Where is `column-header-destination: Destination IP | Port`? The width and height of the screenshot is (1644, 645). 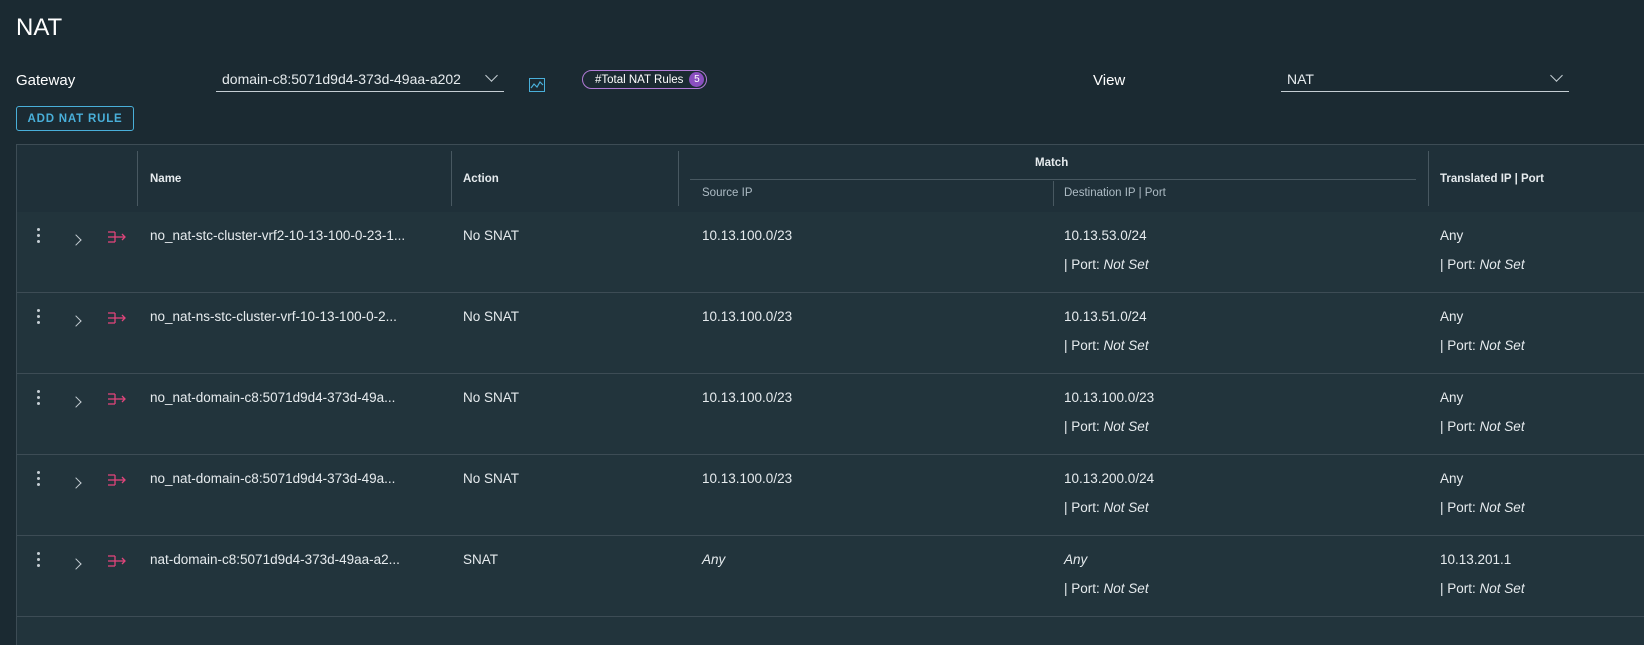
column-header-destination: Destination IP | Port is located at coordinates (1115, 193).